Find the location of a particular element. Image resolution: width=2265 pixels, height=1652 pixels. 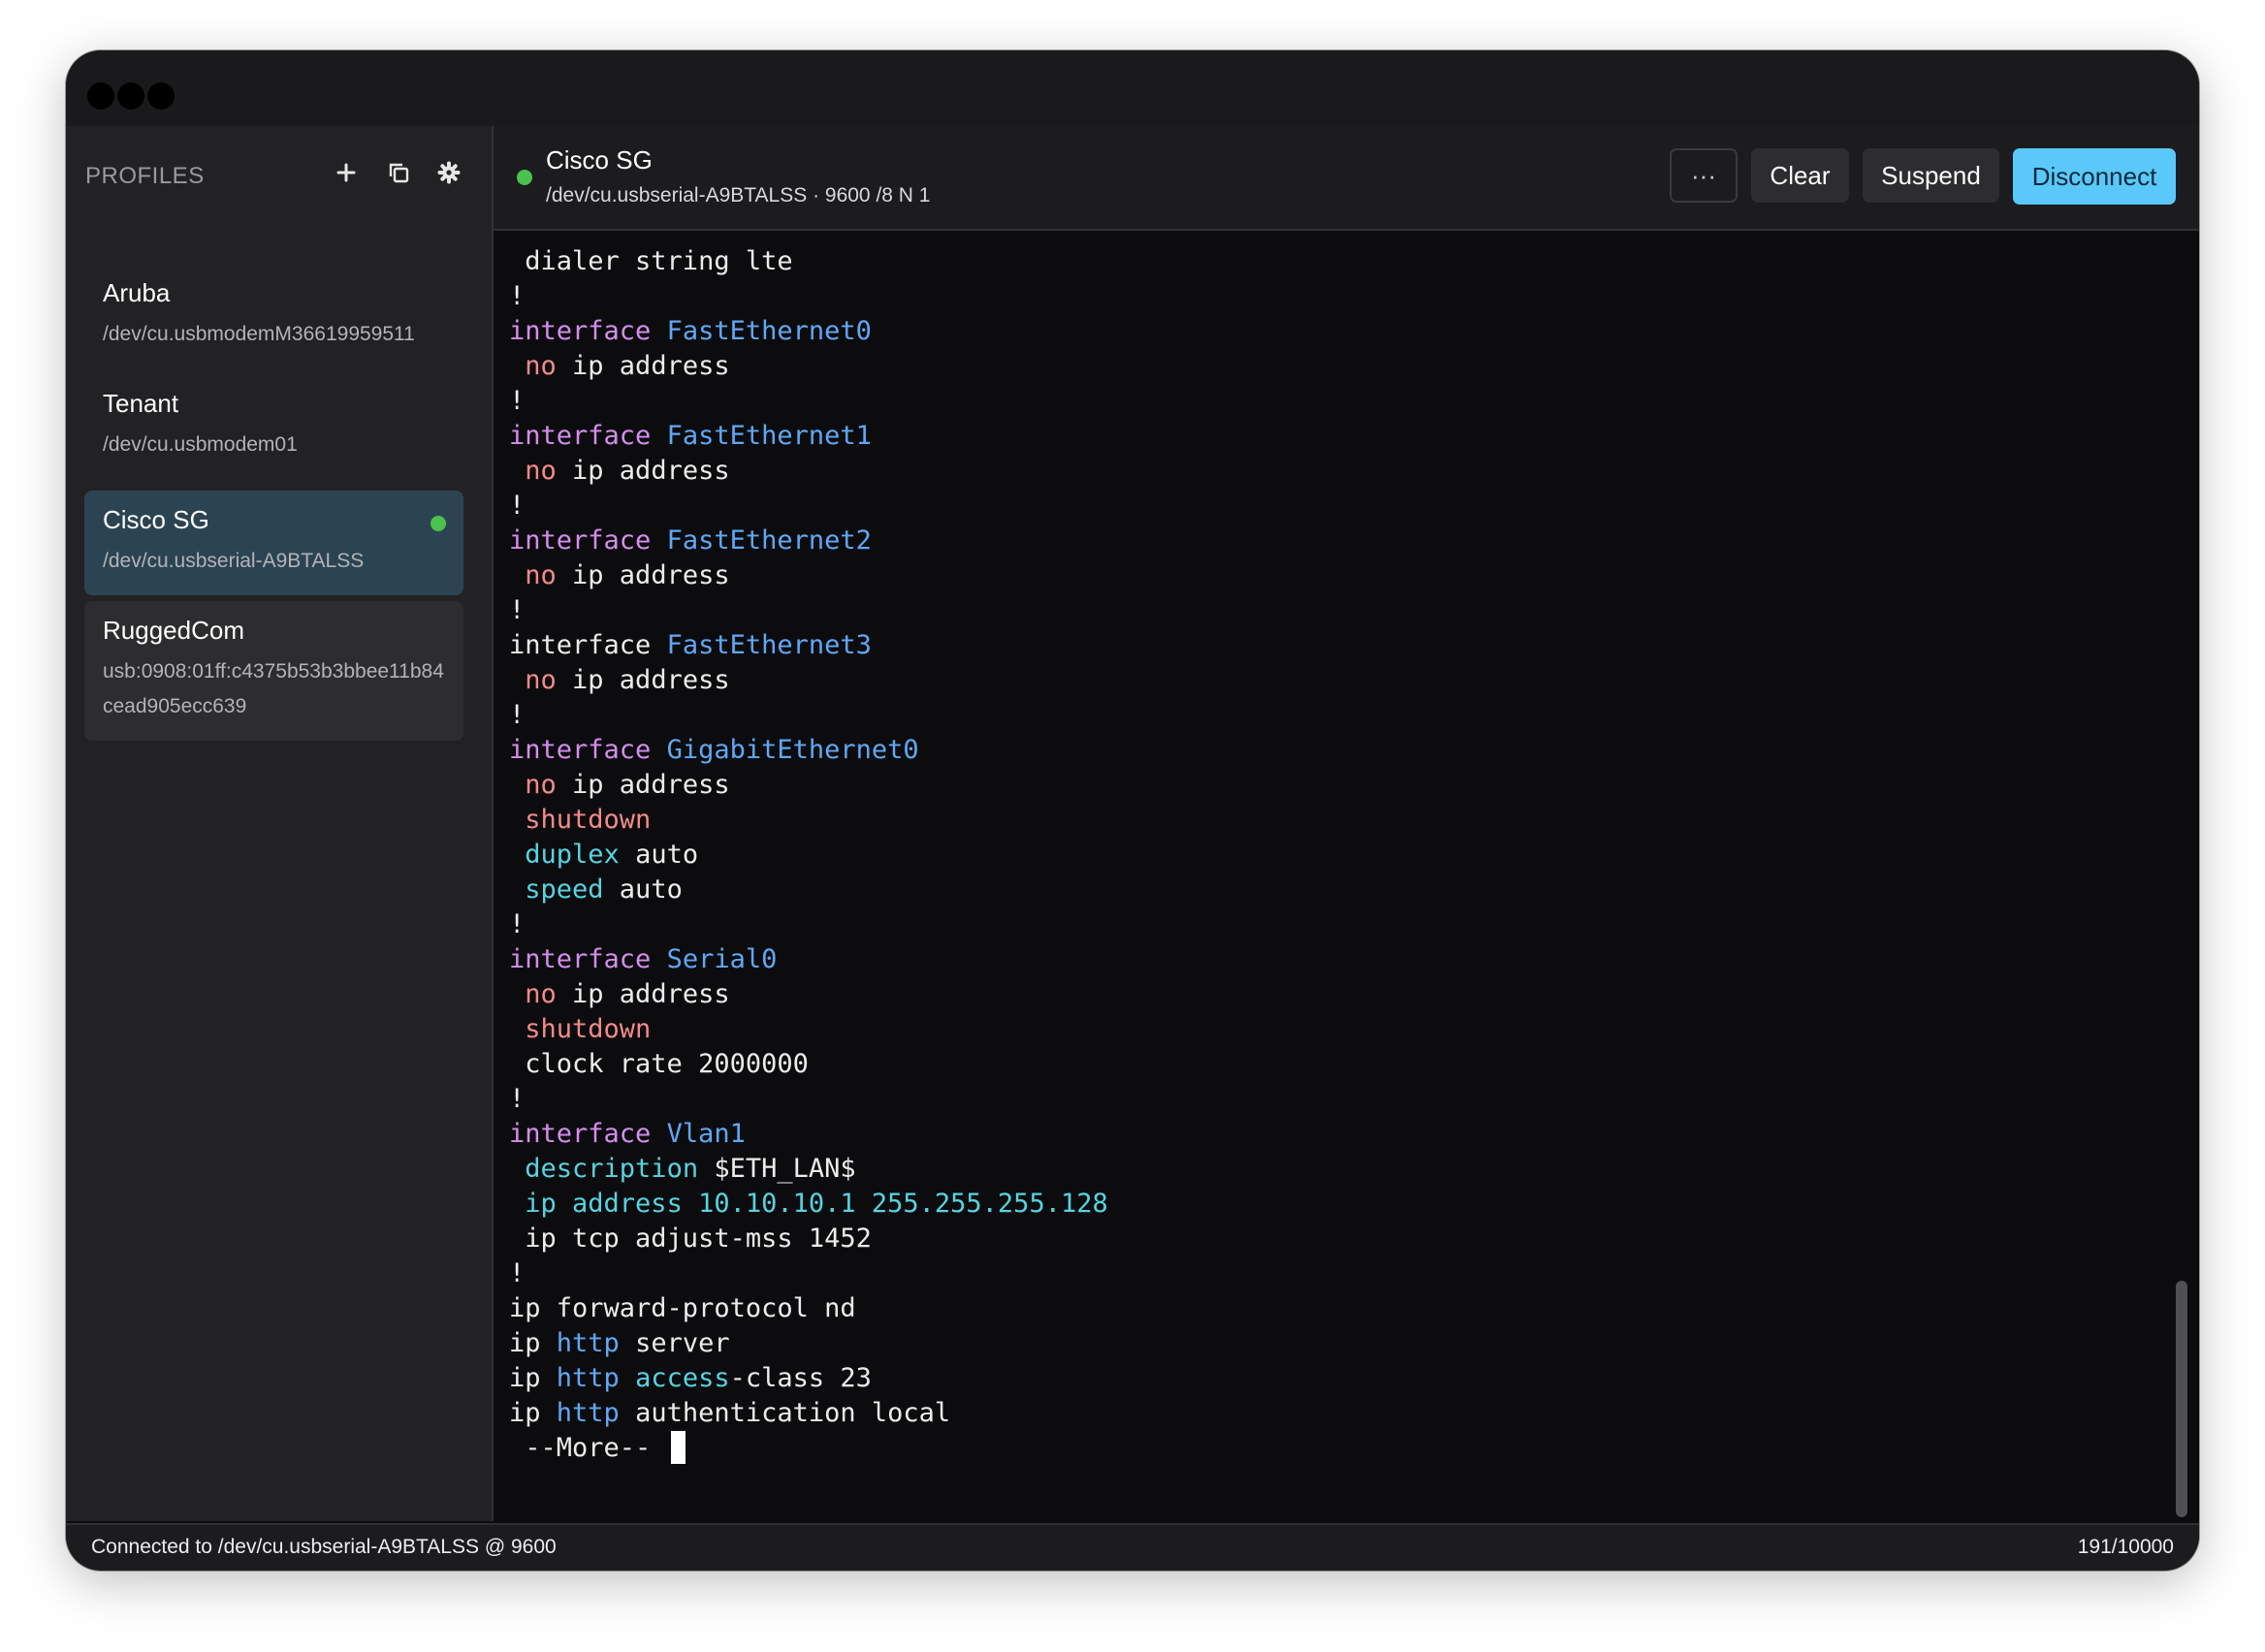

terminal-line: clock rate 2000000 is located at coordinates (808, 1064).